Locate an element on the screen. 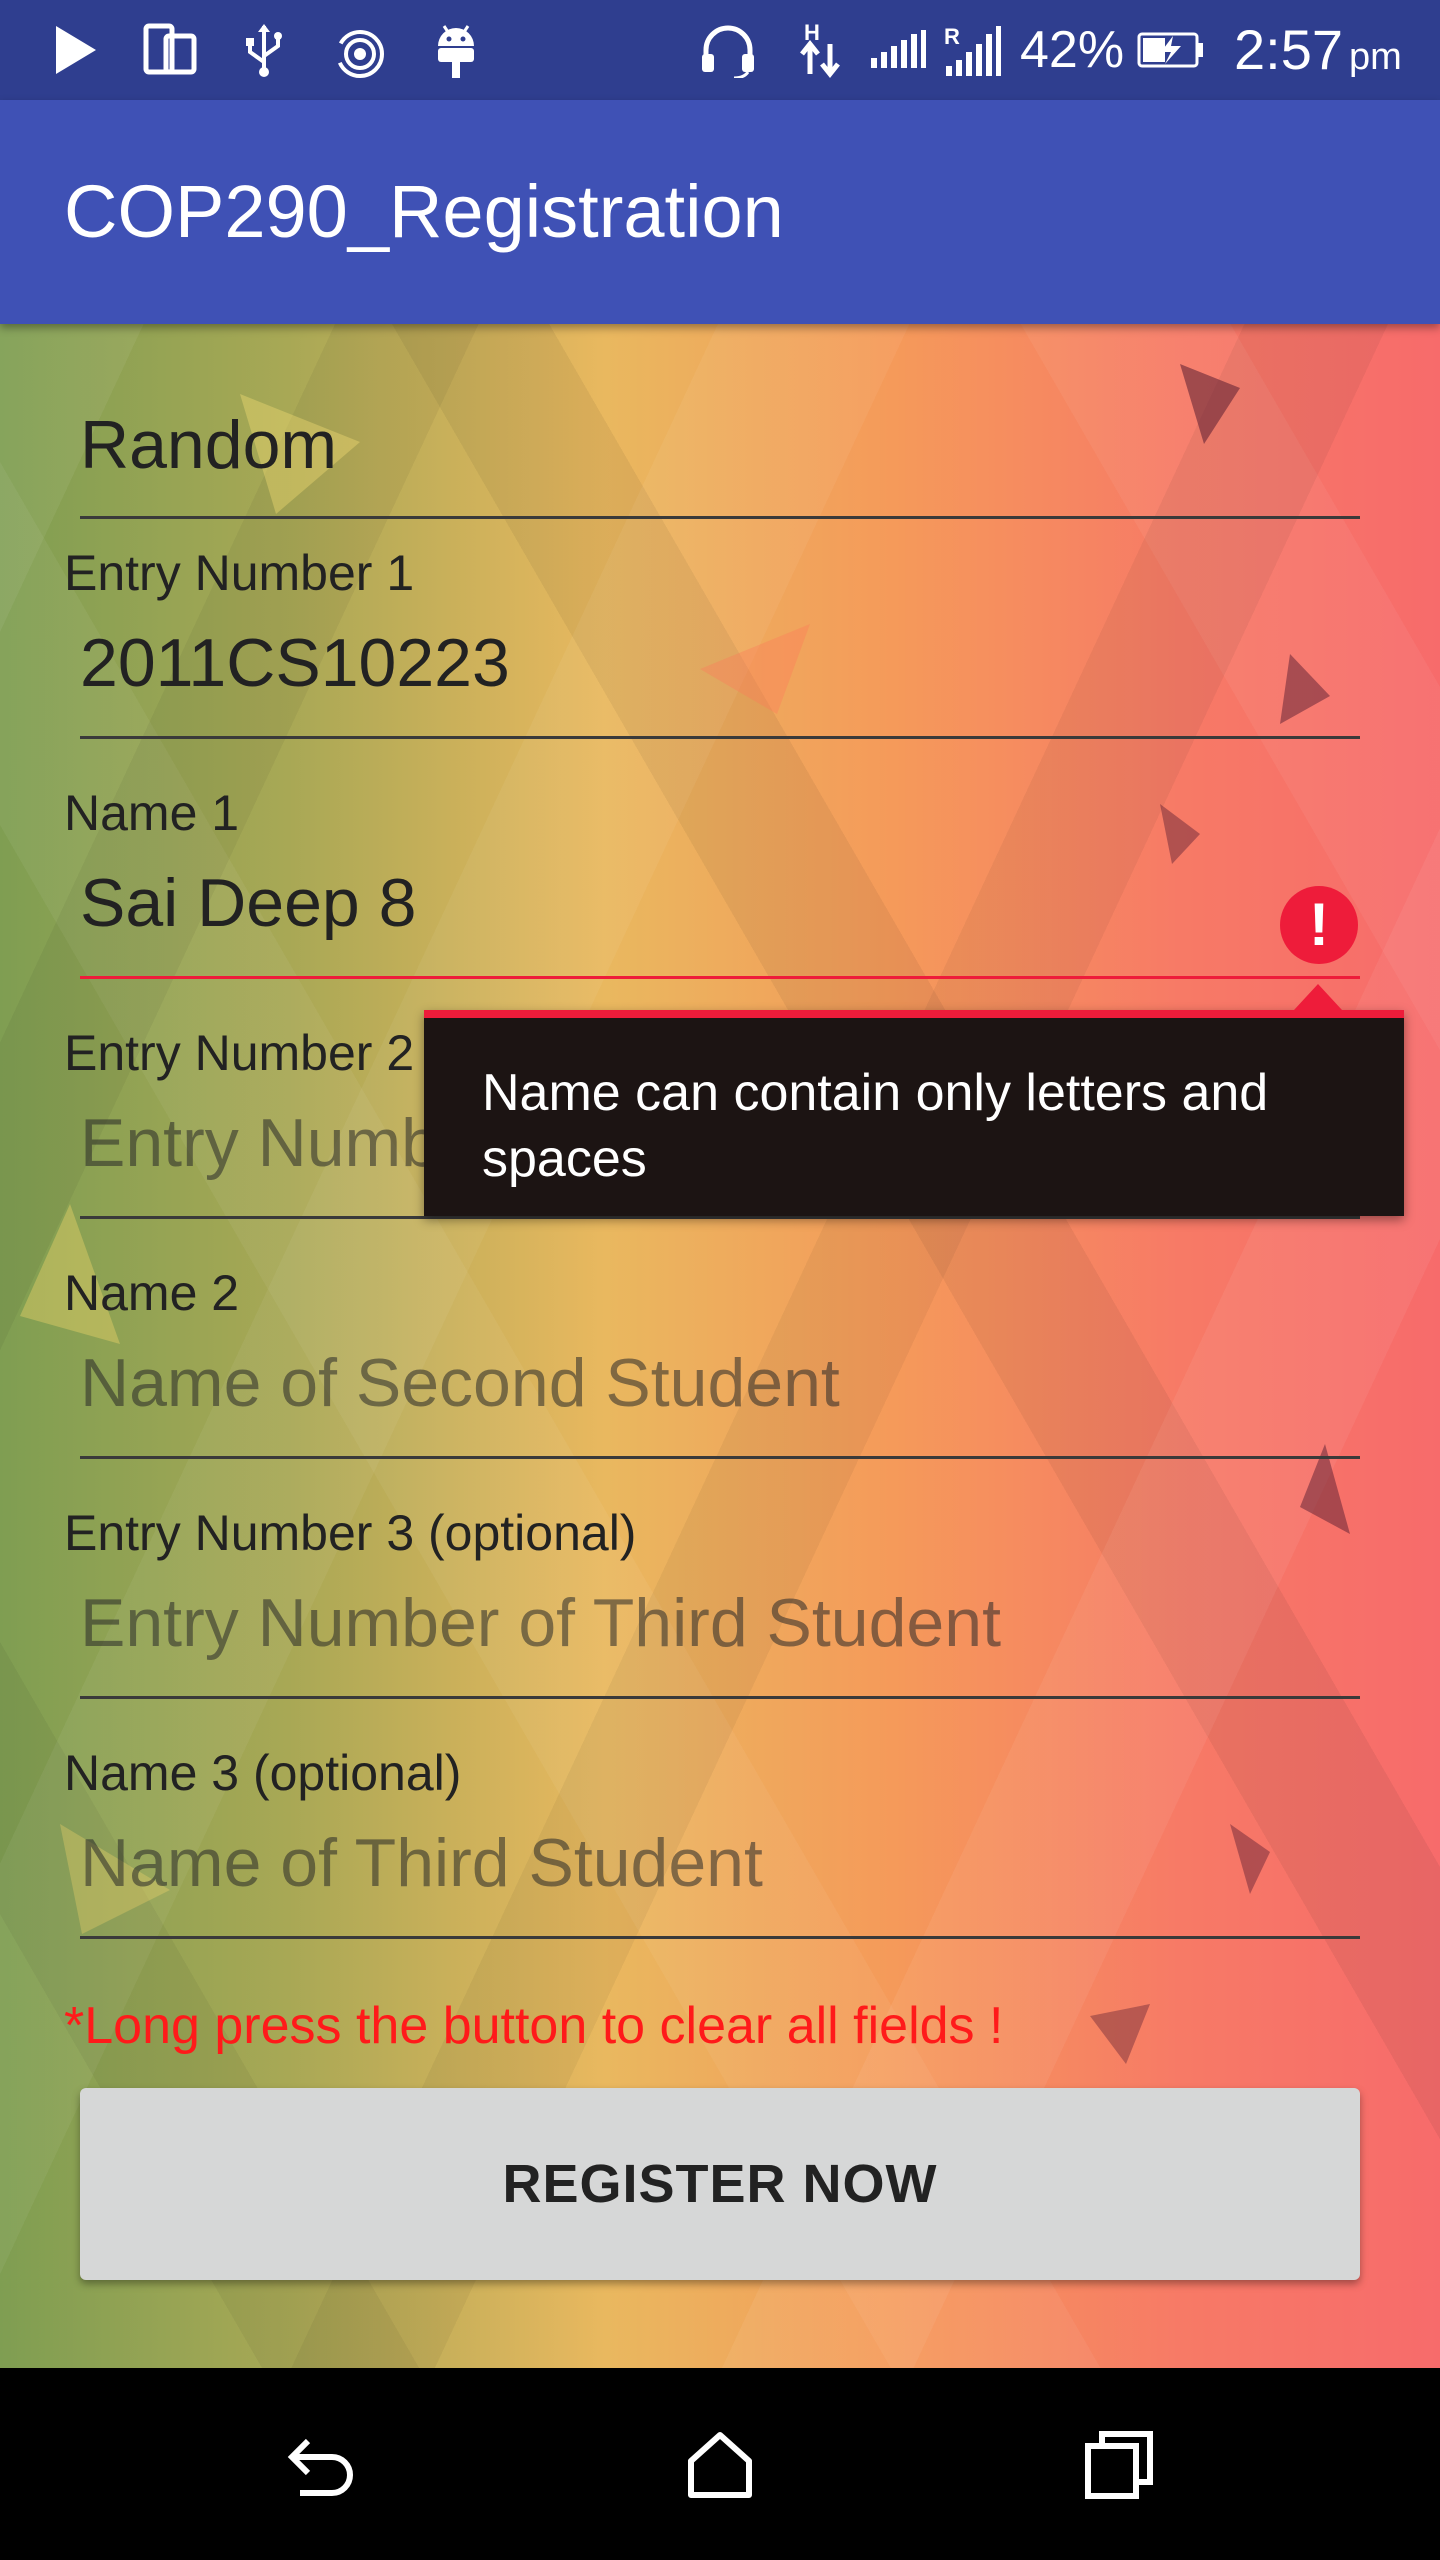 The height and width of the screenshot is (2560, 1440). entry-number-2-label: Entry Number 2 is located at coordinates (239, 1053).